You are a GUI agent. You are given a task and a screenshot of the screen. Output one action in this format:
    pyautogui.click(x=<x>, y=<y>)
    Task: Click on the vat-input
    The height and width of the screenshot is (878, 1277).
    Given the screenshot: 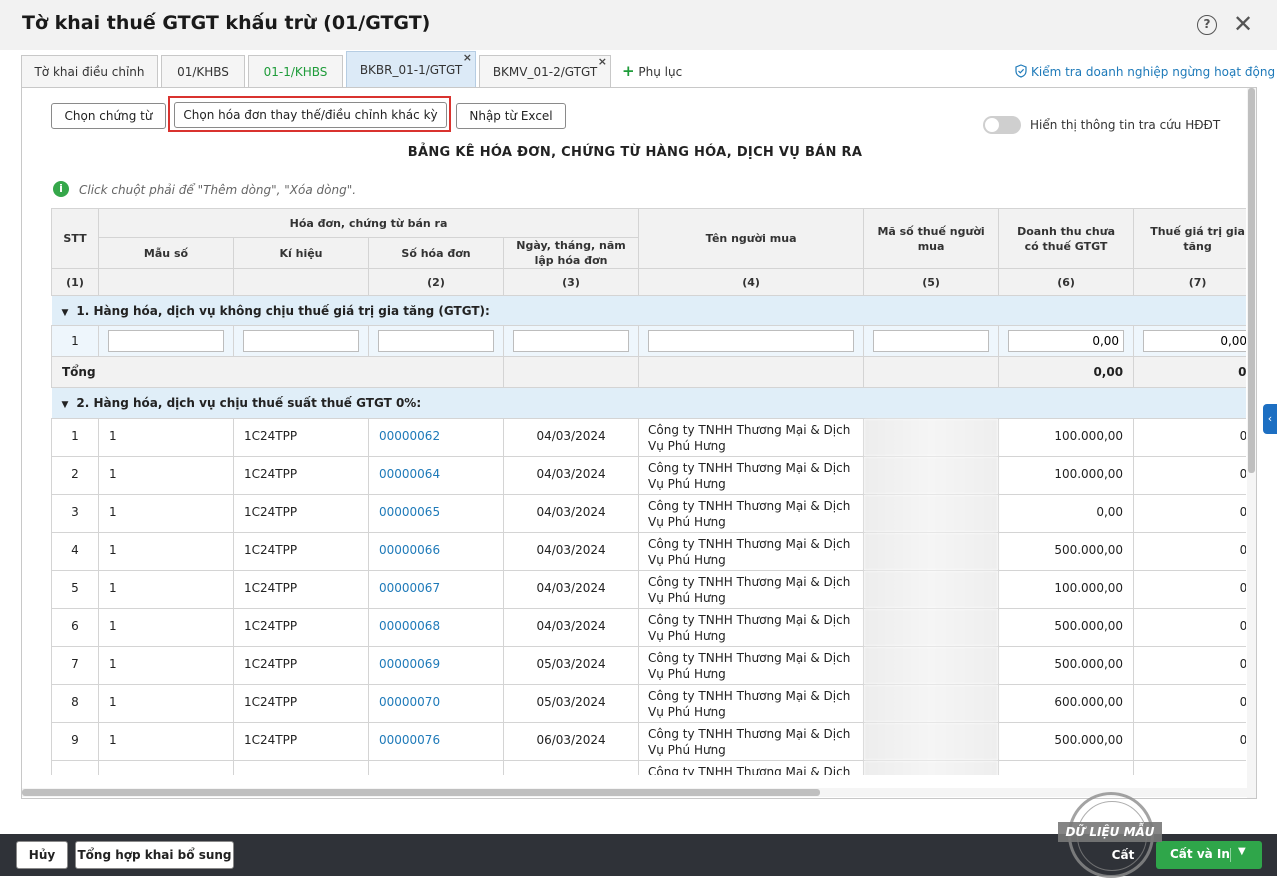 What is the action you would take?
    pyautogui.click(x=1194, y=341)
    